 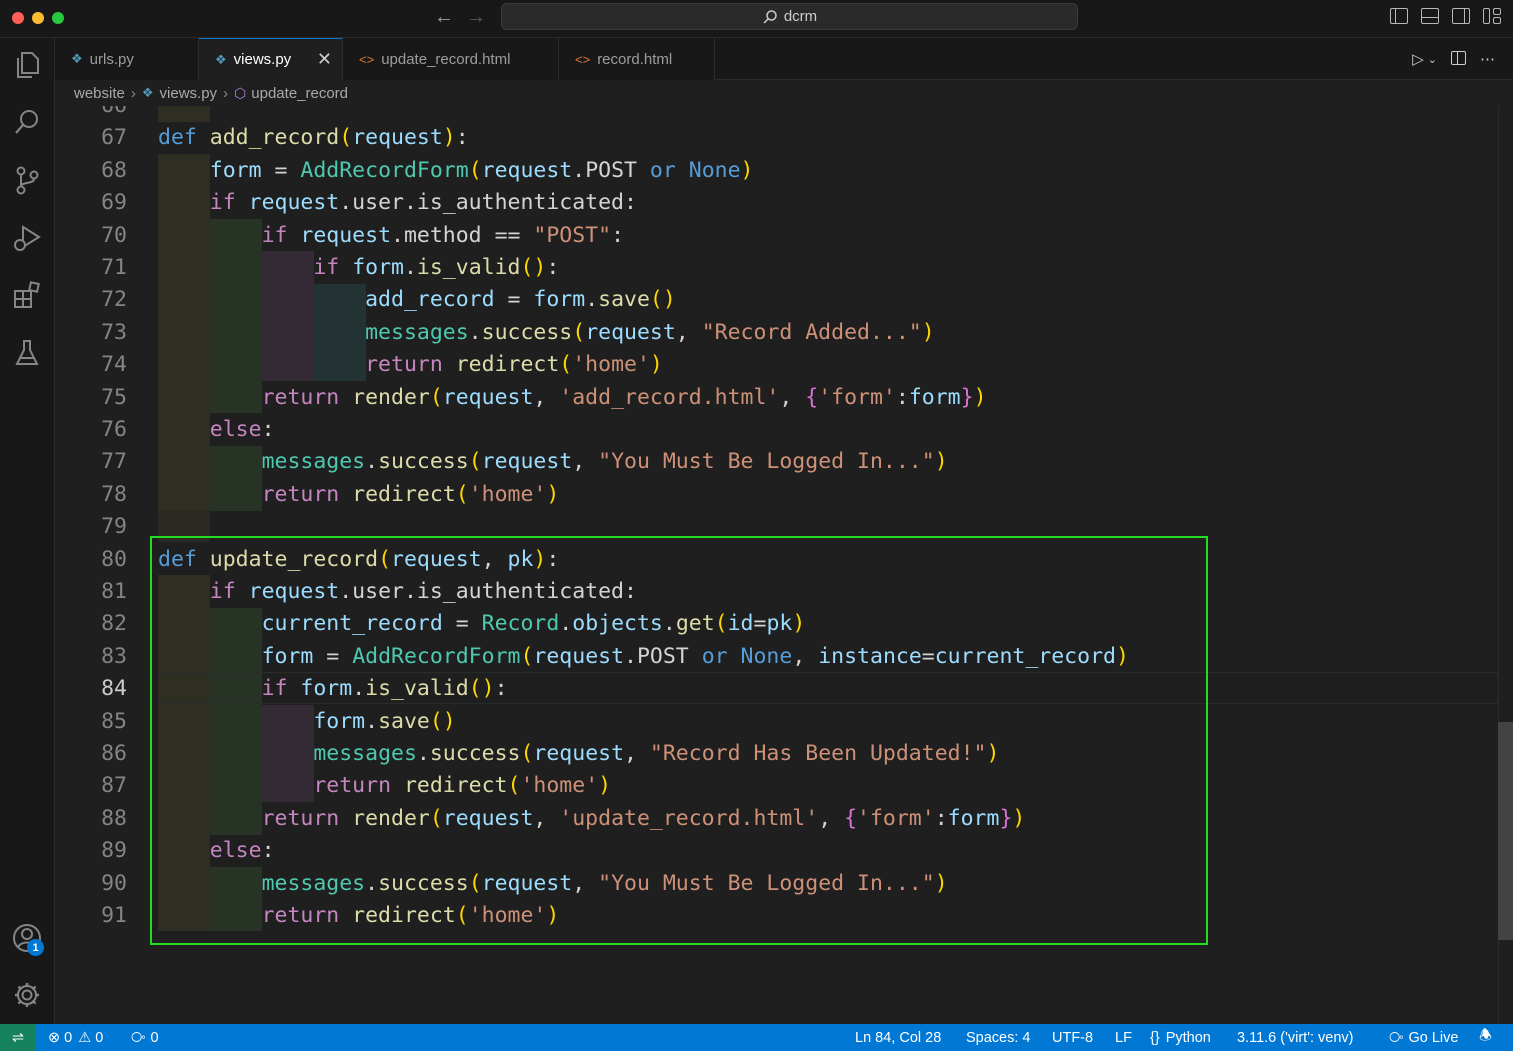 What do you see at coordinates (91, 114) in the screenshot?
I see `line-number: 66` at bounding box center [91, 114].